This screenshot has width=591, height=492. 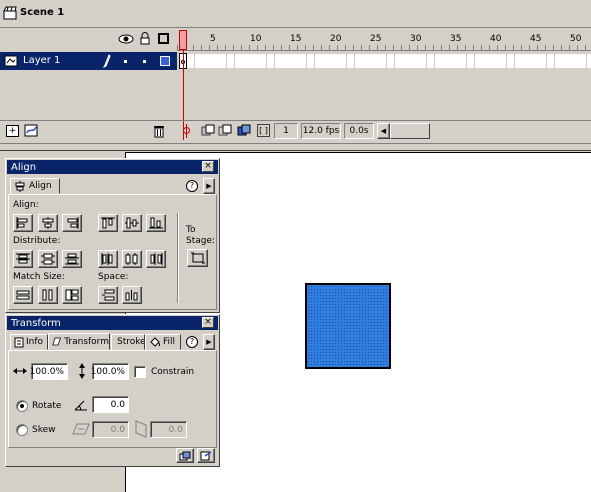 What do you see at coordinates (20, 371) in the screenshot?
I see `width-arrows-icon` at bounding box center [20, 371].